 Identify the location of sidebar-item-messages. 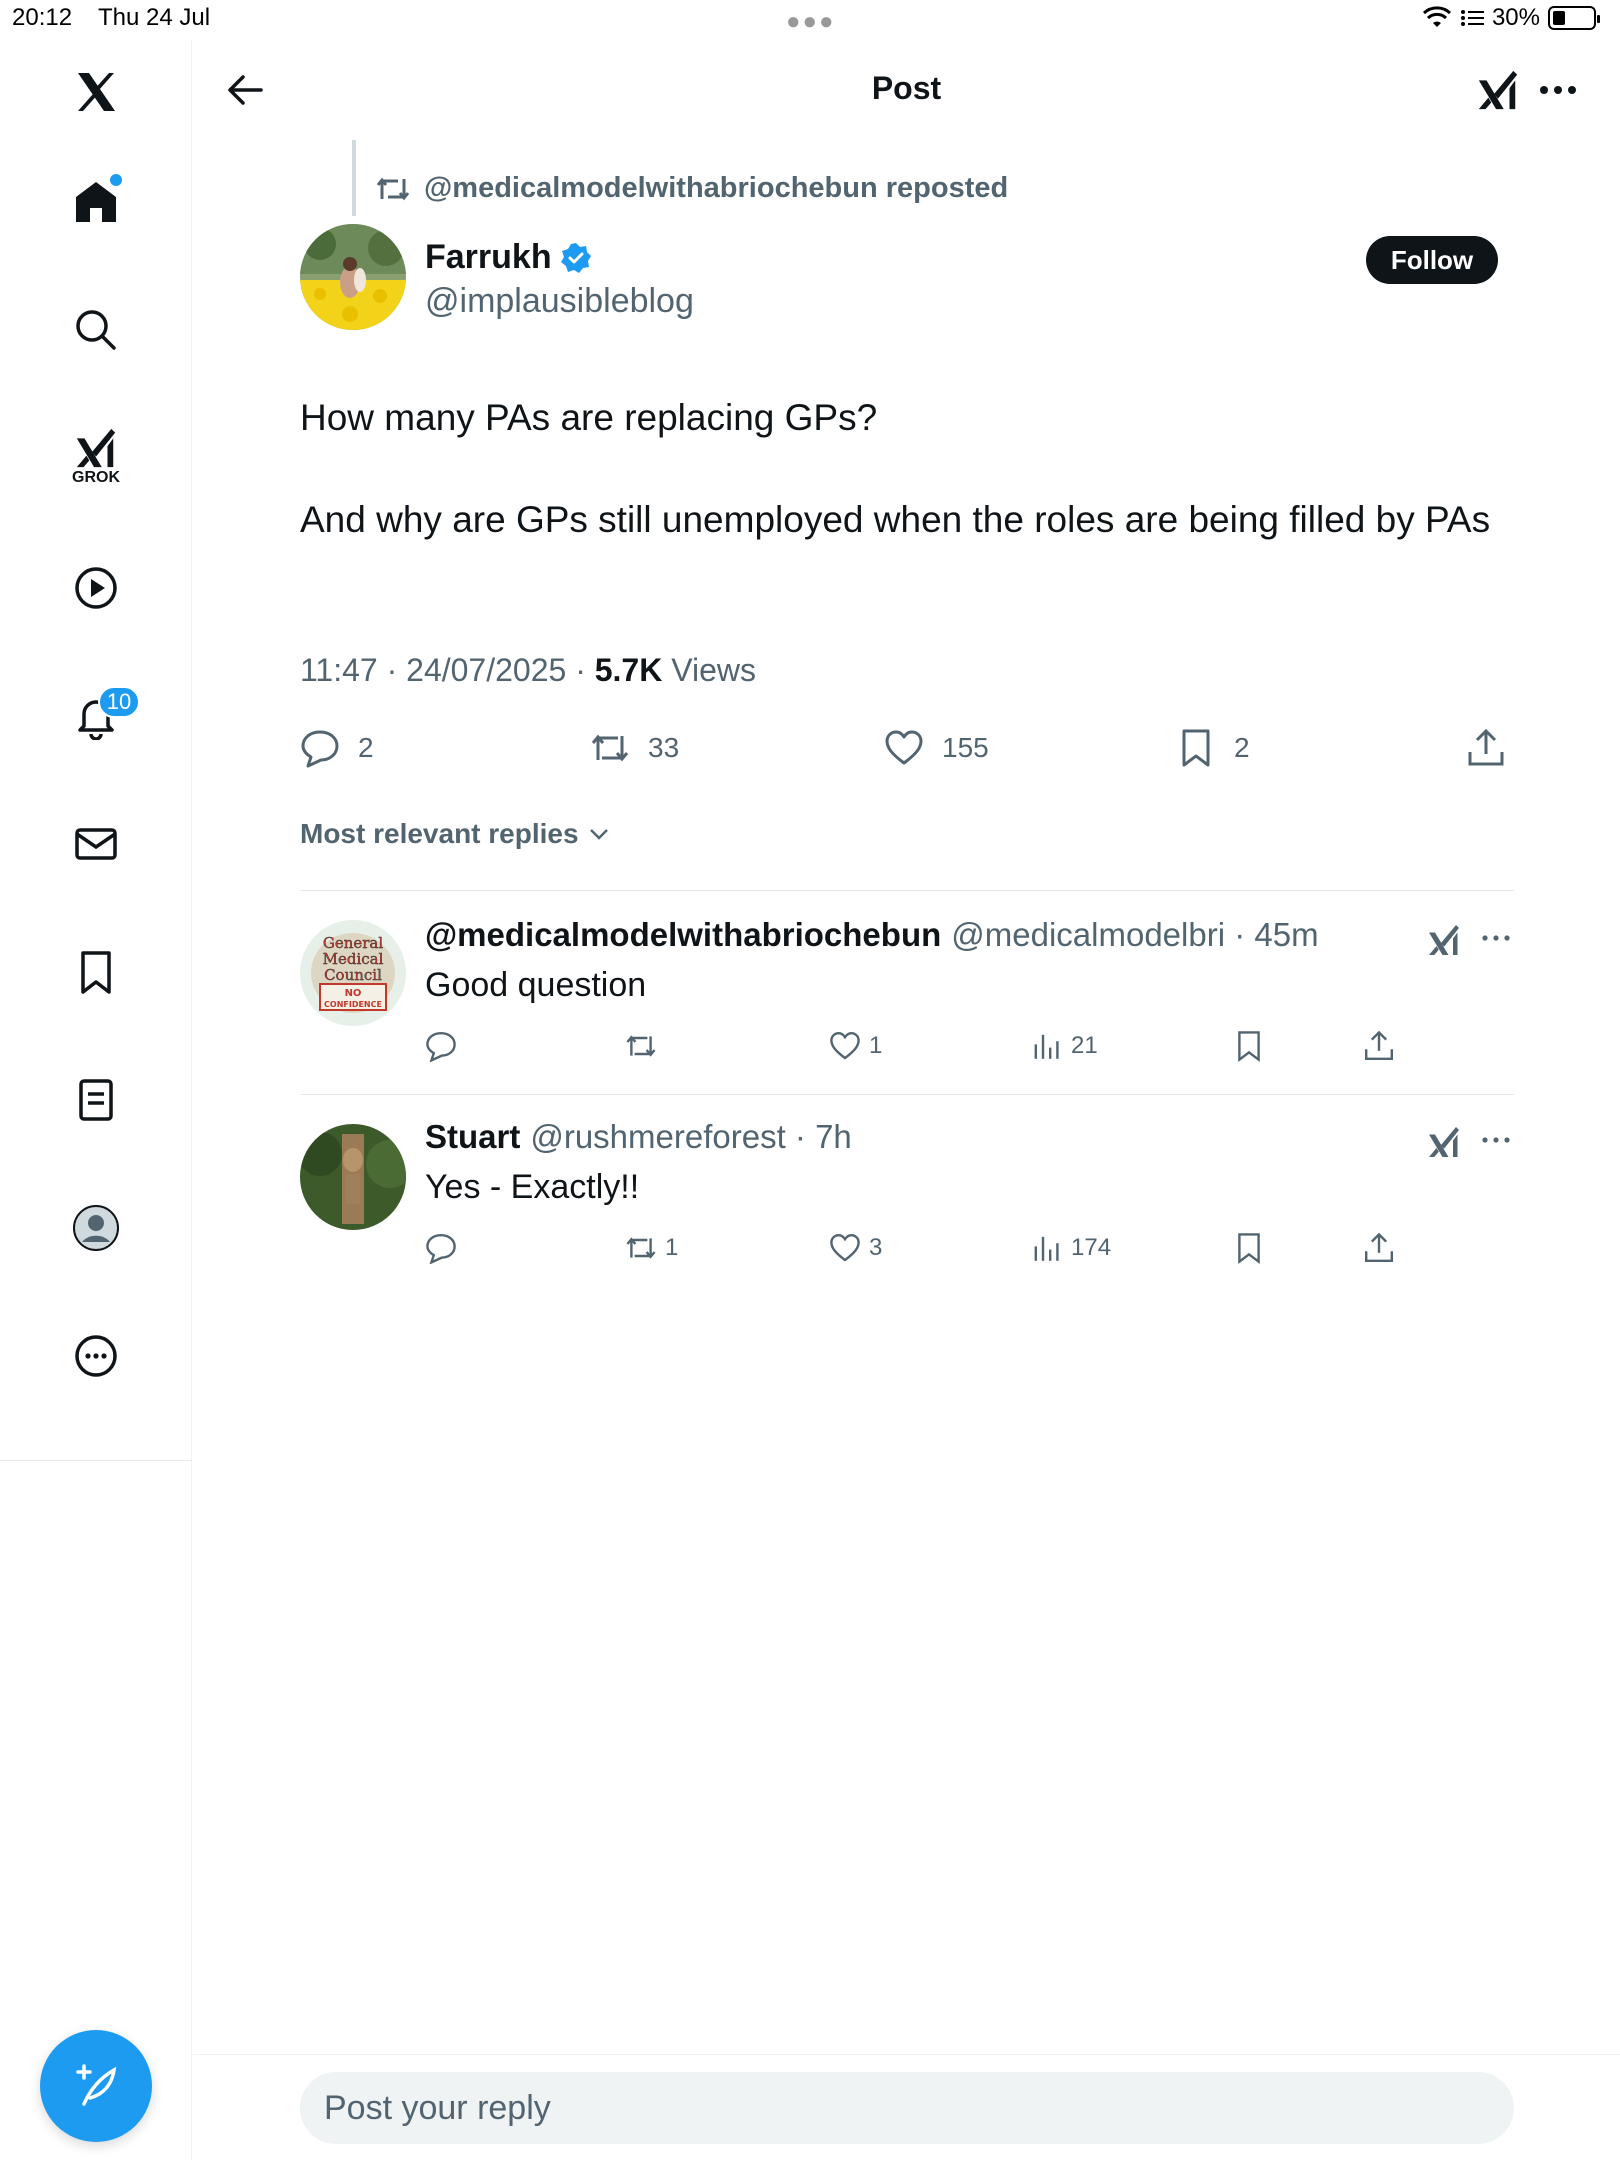
(96, 844).